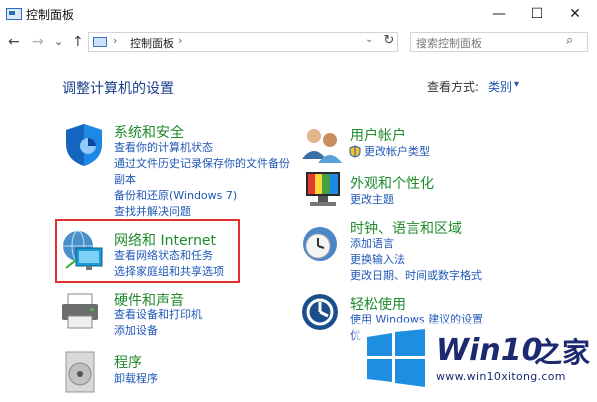 The image size is (597, 402). I want to click on link-add-device: 添加设备, so click(158, 331).